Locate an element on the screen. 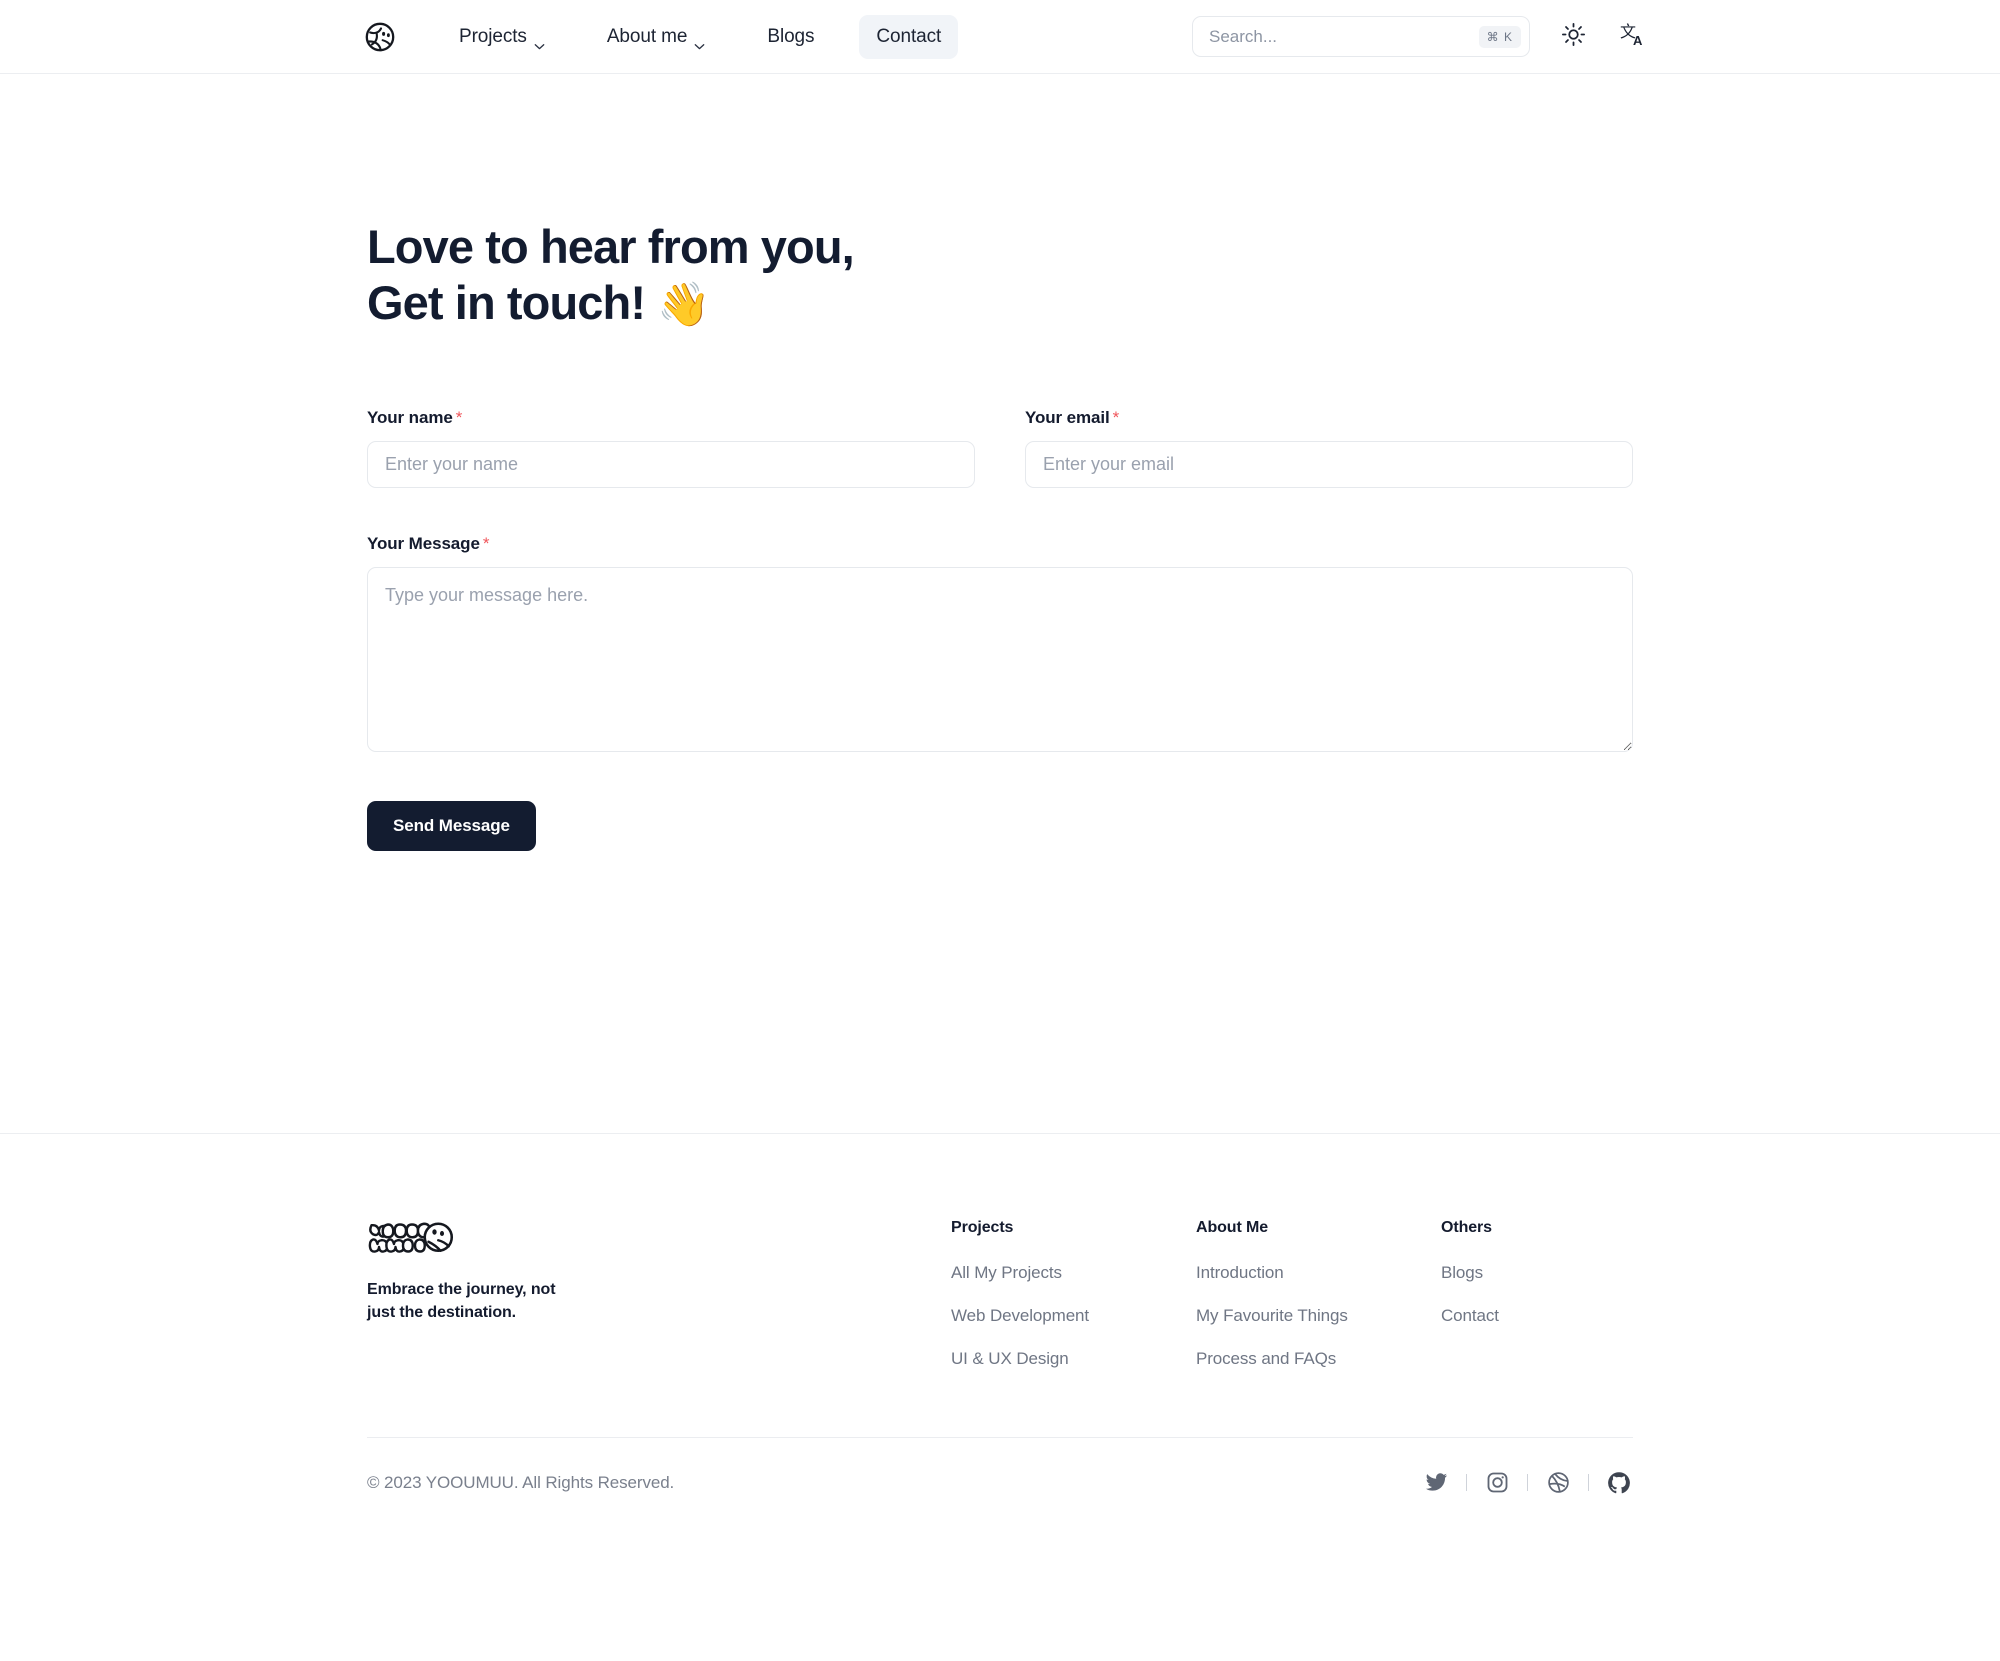  label-text: Your name is located at coordinates (410, 417).